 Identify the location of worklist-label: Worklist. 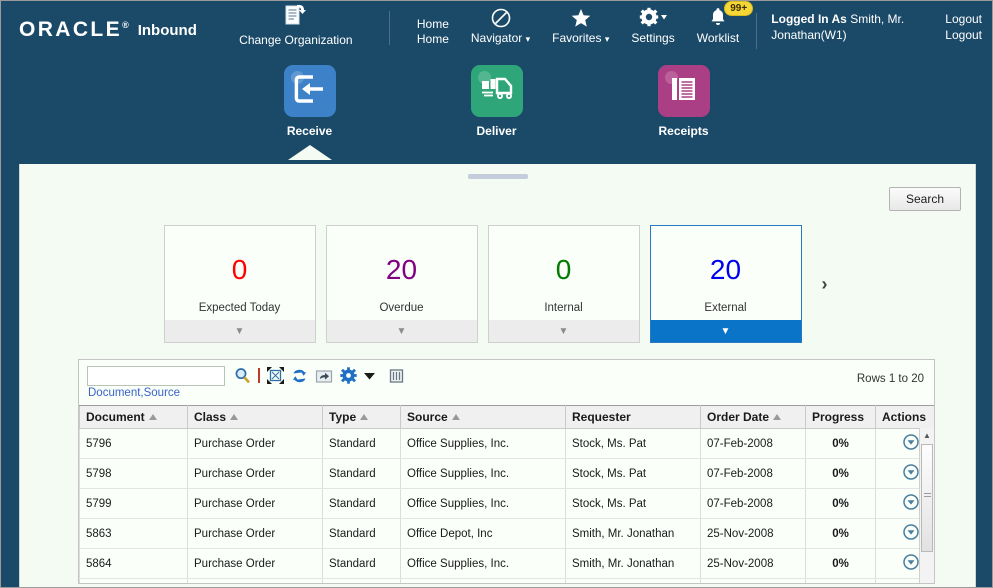
(718, 38).